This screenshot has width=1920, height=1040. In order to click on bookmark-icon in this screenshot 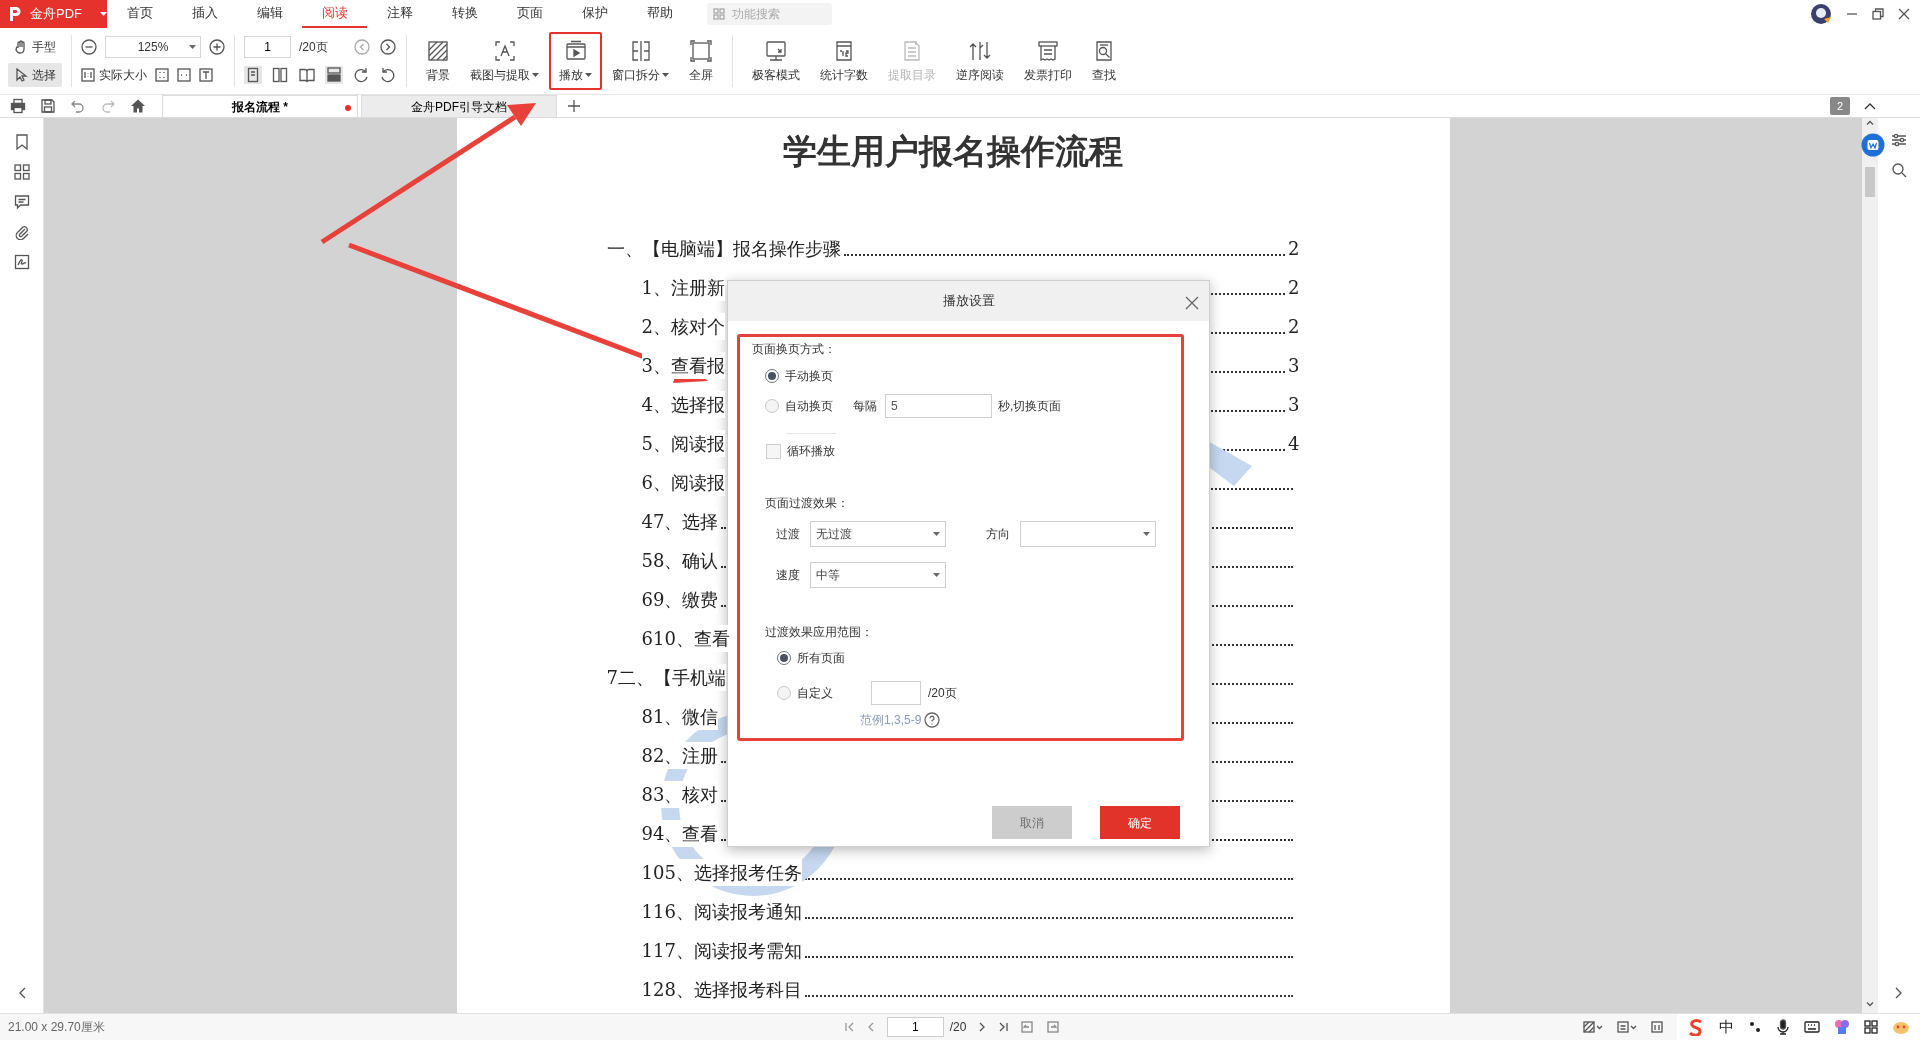, I will do `click(21, 142)`.